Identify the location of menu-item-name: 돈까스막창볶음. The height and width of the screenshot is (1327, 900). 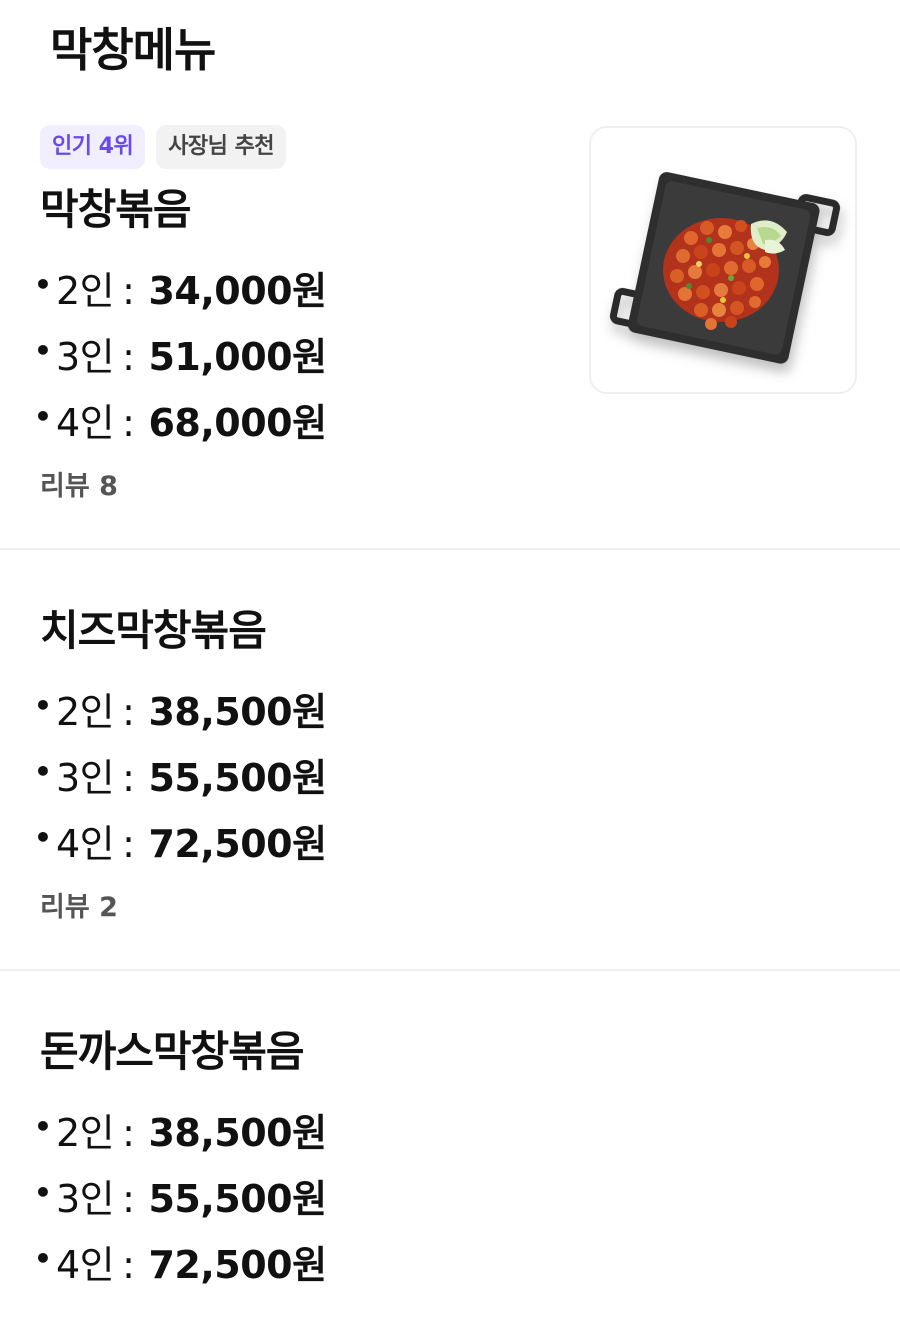
(172, 1051).